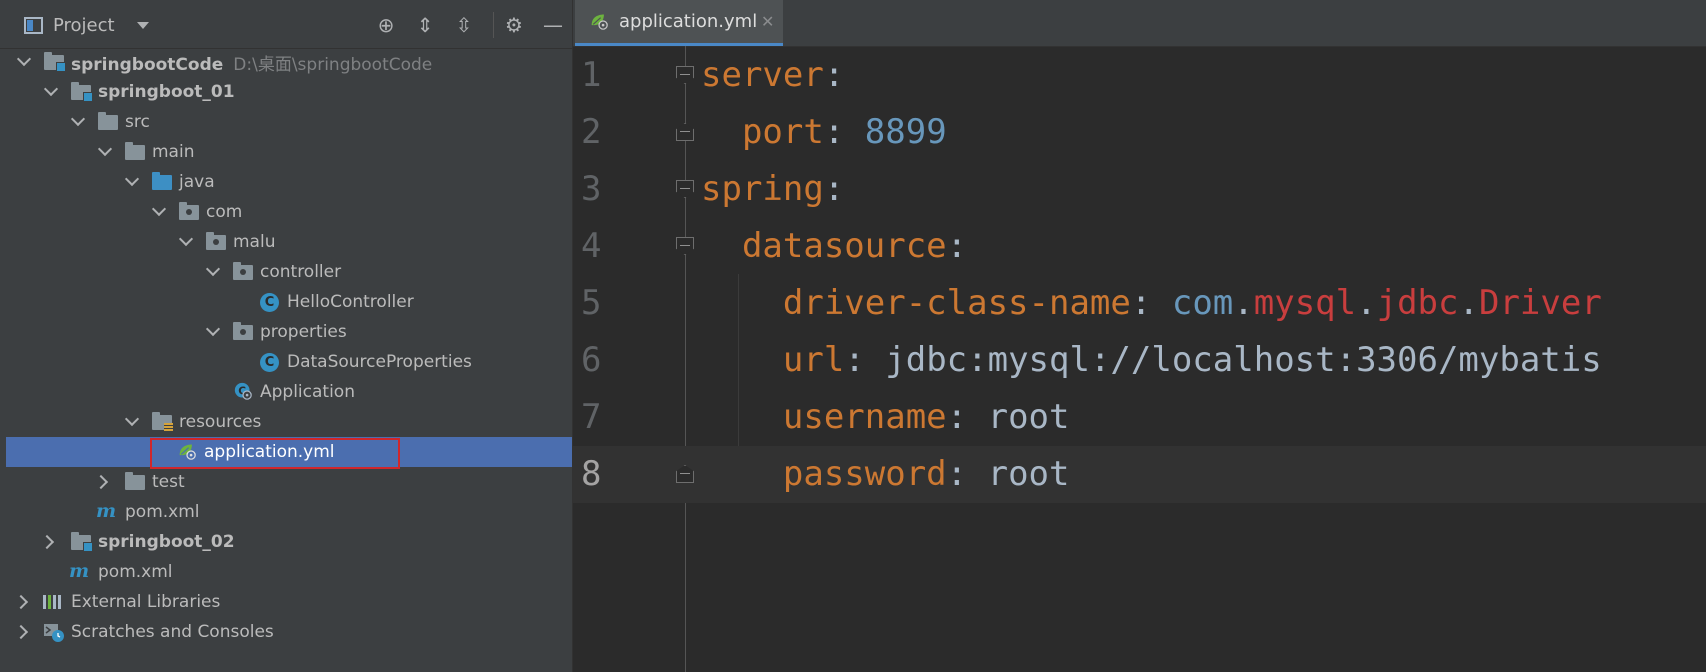 The height and width of the screenshot is (672, 1706). I want to click on panel-title: Project, so click(84, 25).